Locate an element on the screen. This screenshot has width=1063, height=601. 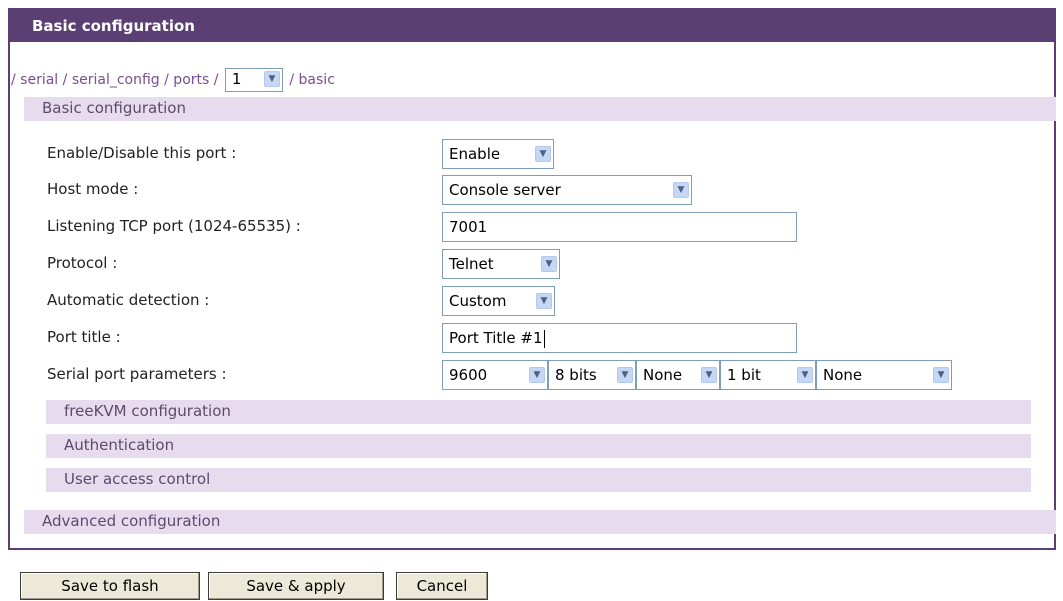
enable-value: Enable is located at coordinates (475, 154).